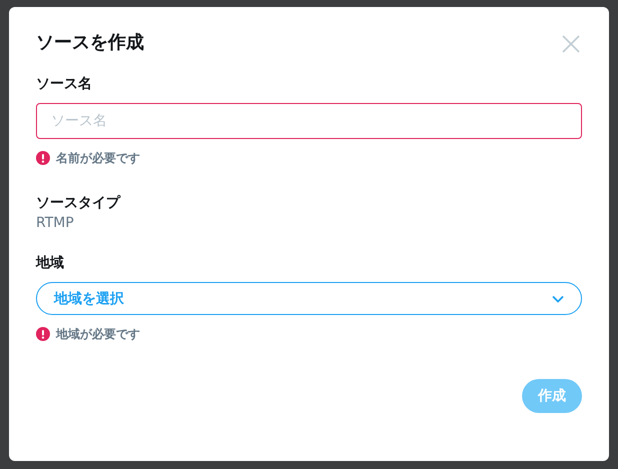 The height and width of the screenshot is (469, 618). I want to click on chevron-icon, so click(558, 298).